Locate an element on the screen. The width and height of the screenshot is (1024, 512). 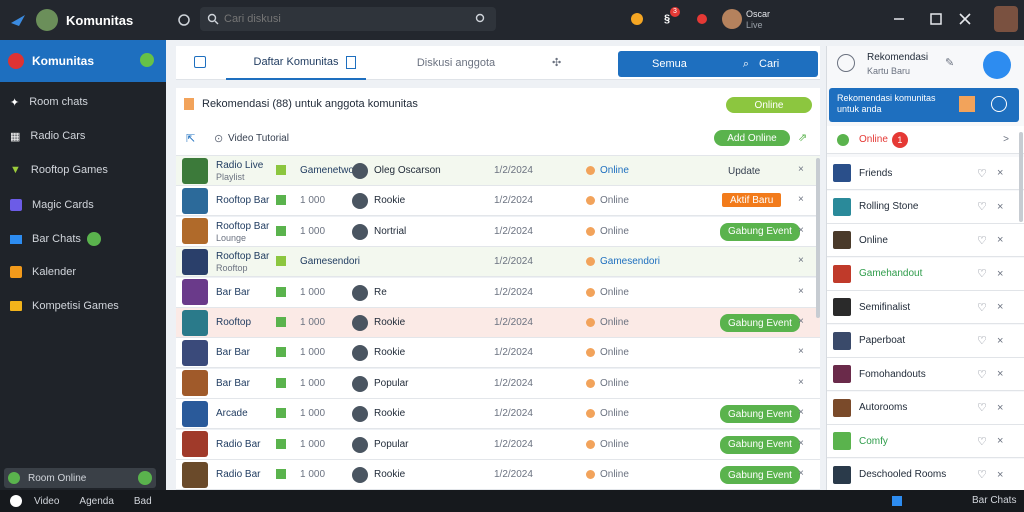
tab-discussion: Diskusi anggota is located at coordinates (456, 63).